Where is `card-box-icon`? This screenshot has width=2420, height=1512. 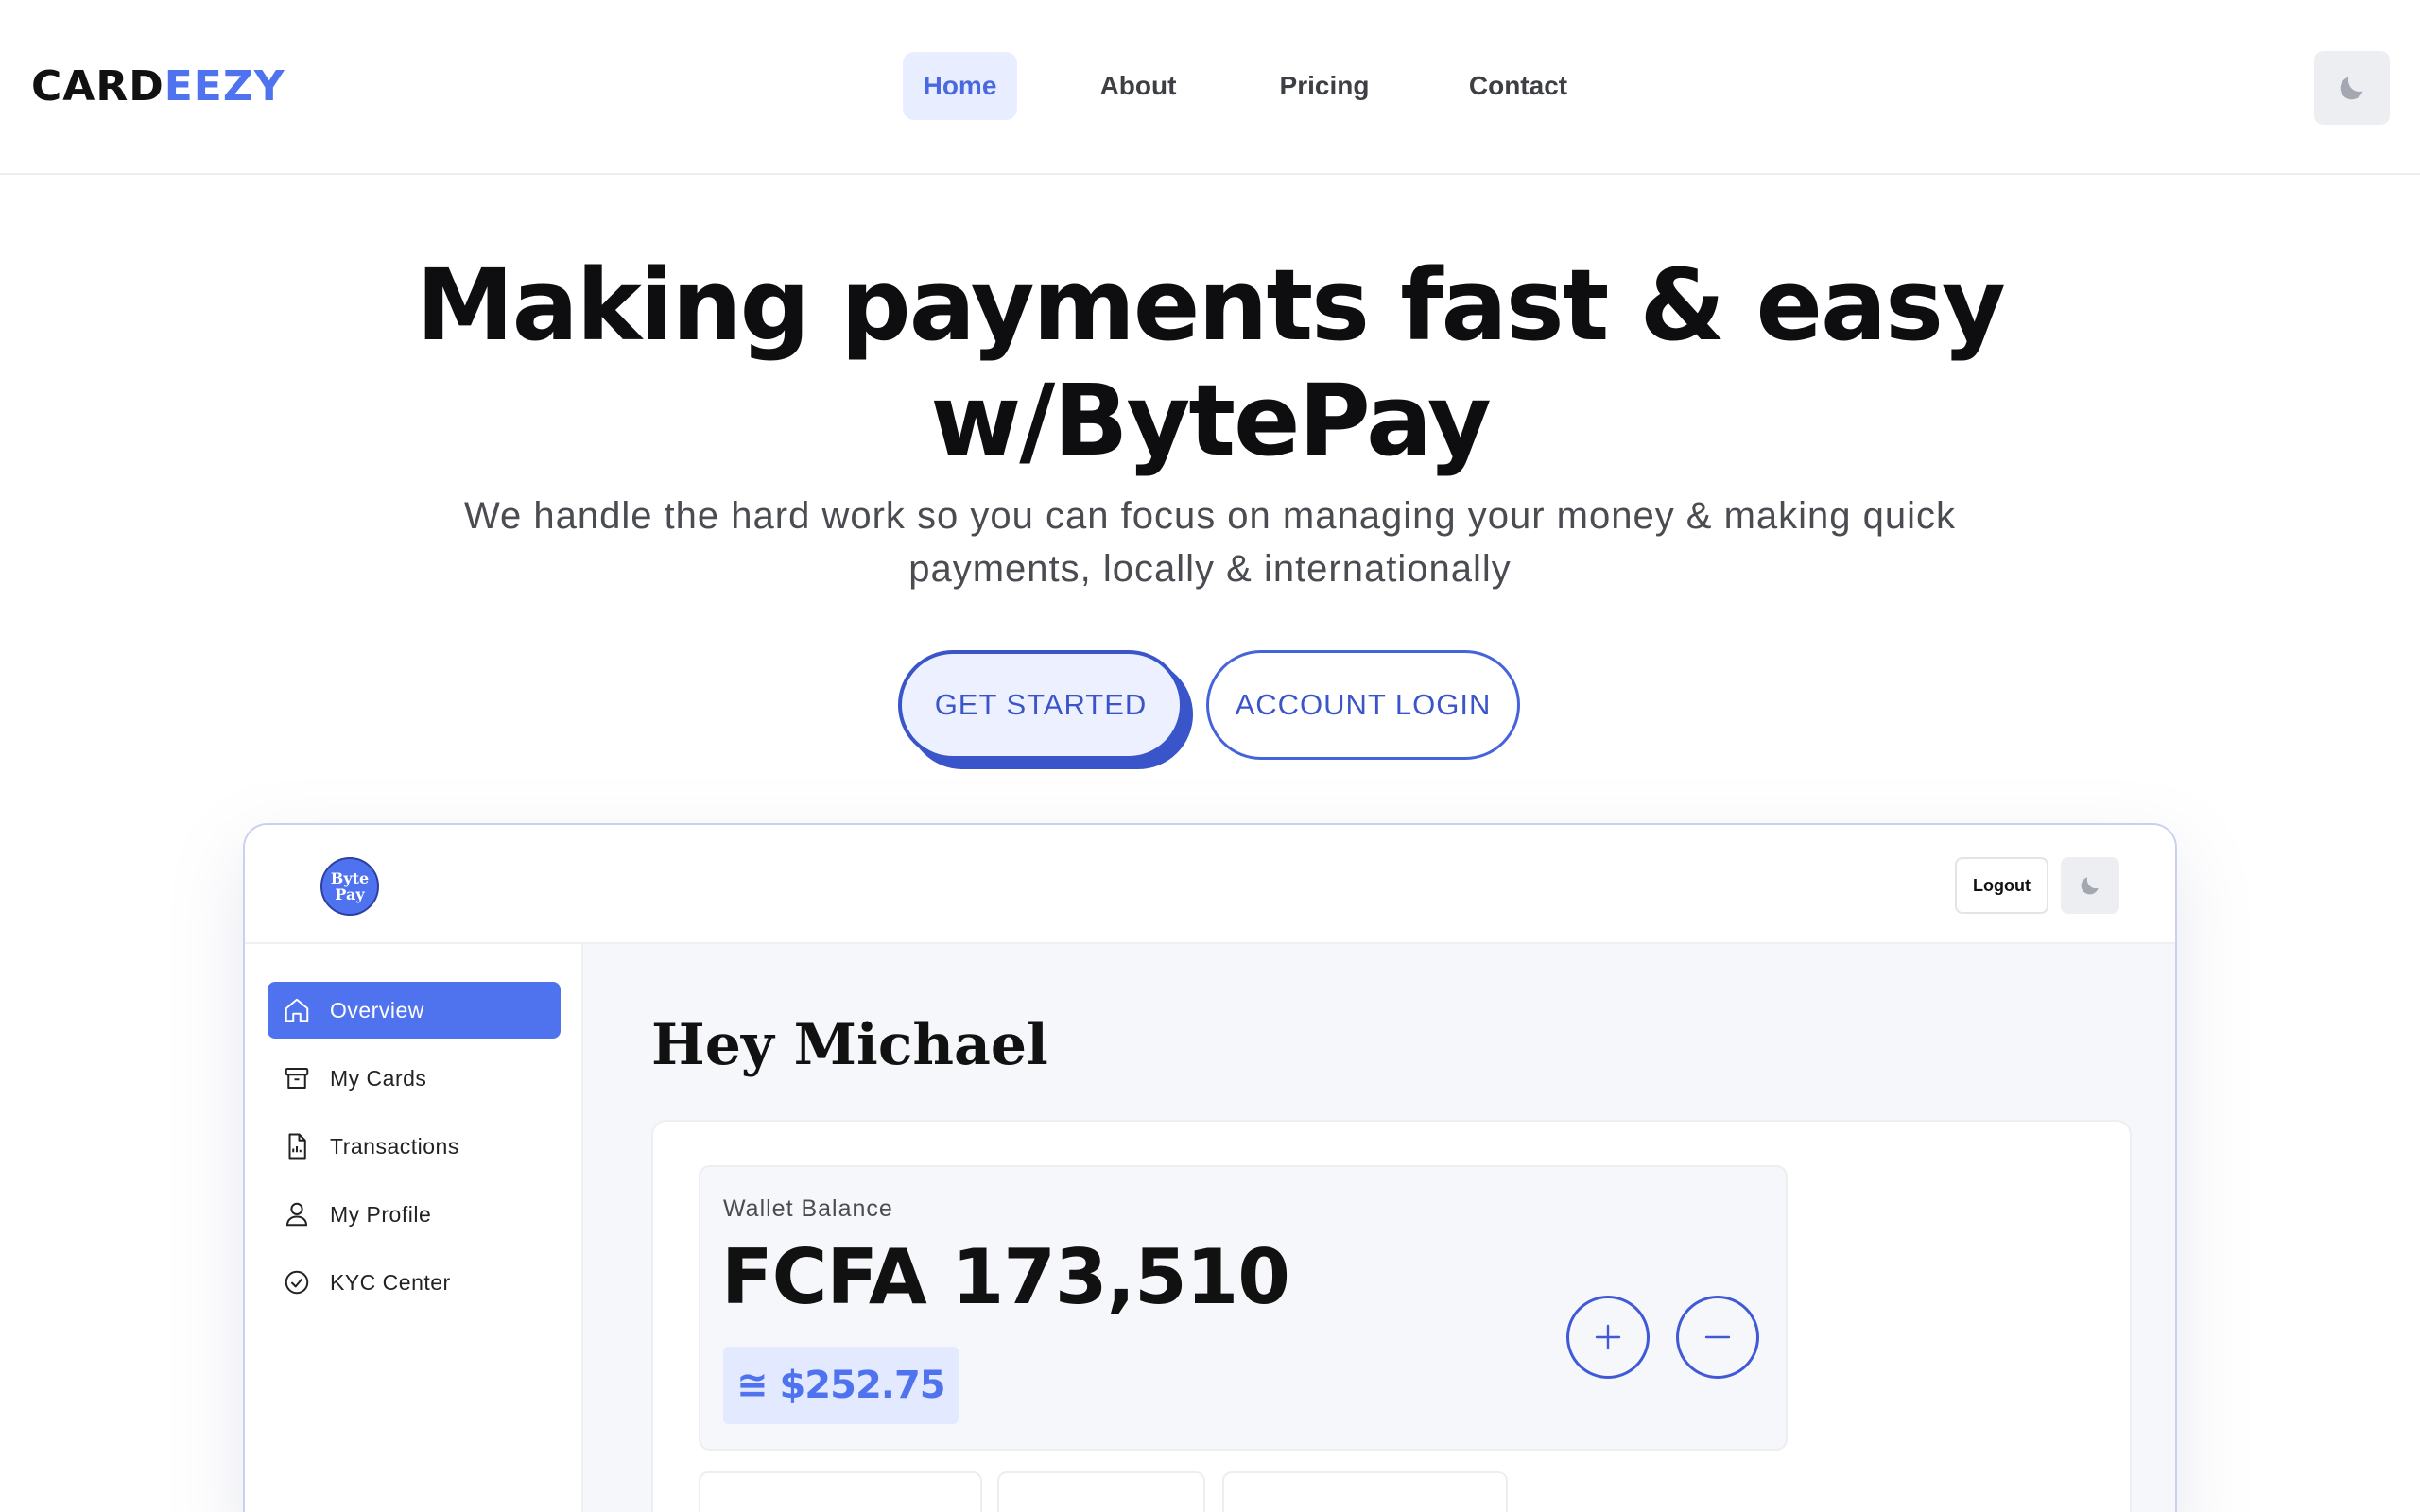 card-box-icon is located at coordinates (297, 1078).